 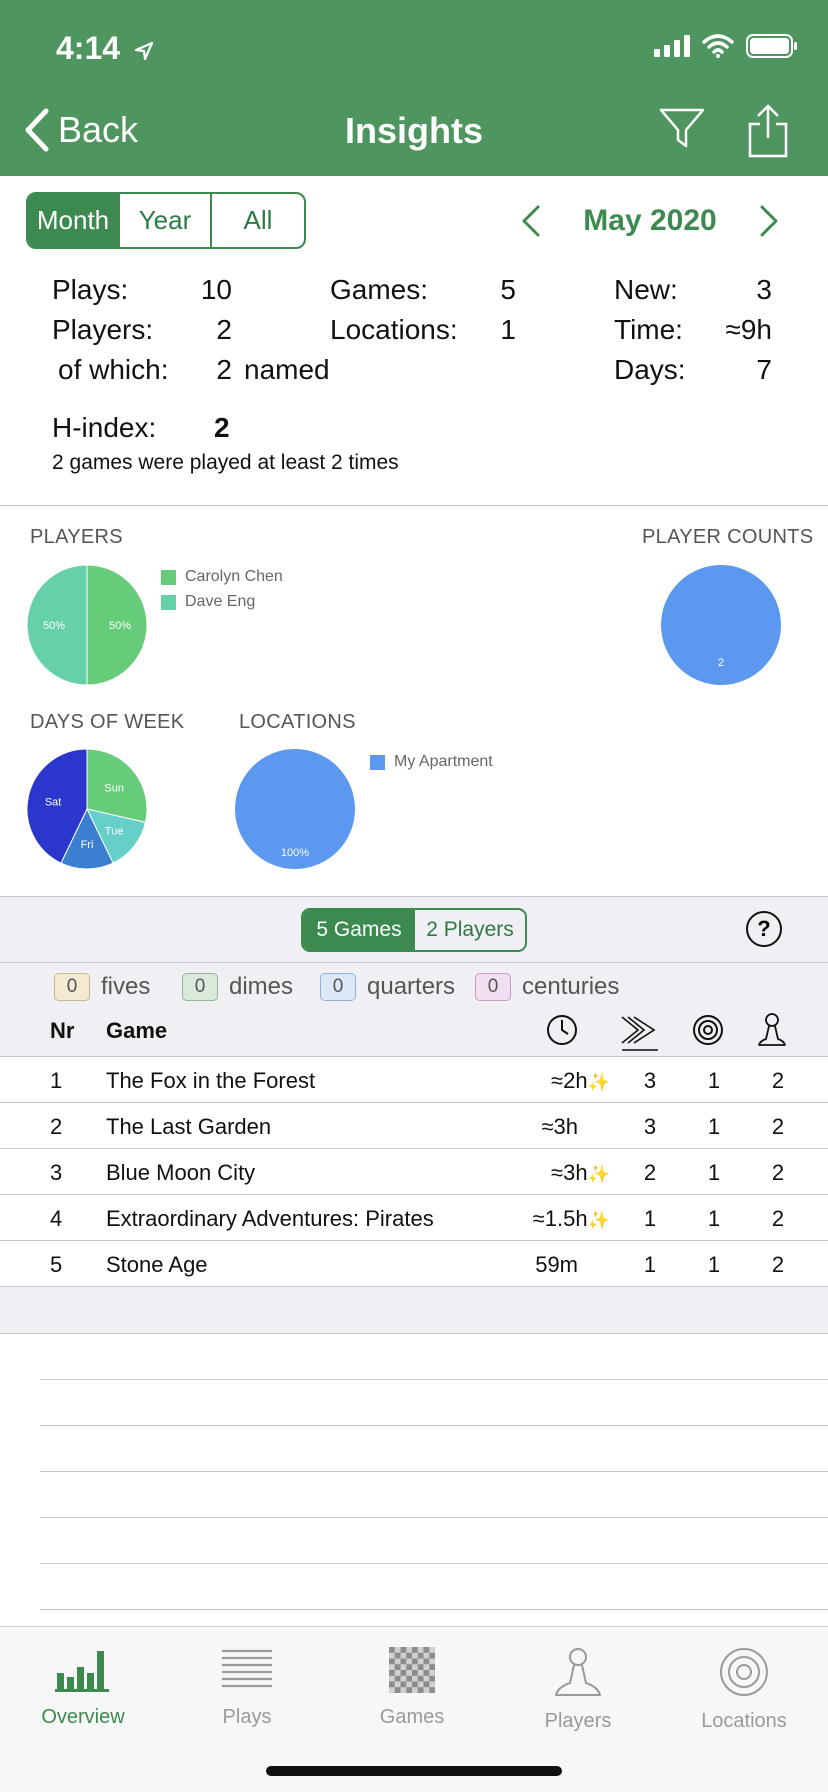 What do you see at coordinates (764, 289) in the screenshot?
I see `new-value: 3` at bounding box center [764, 289].